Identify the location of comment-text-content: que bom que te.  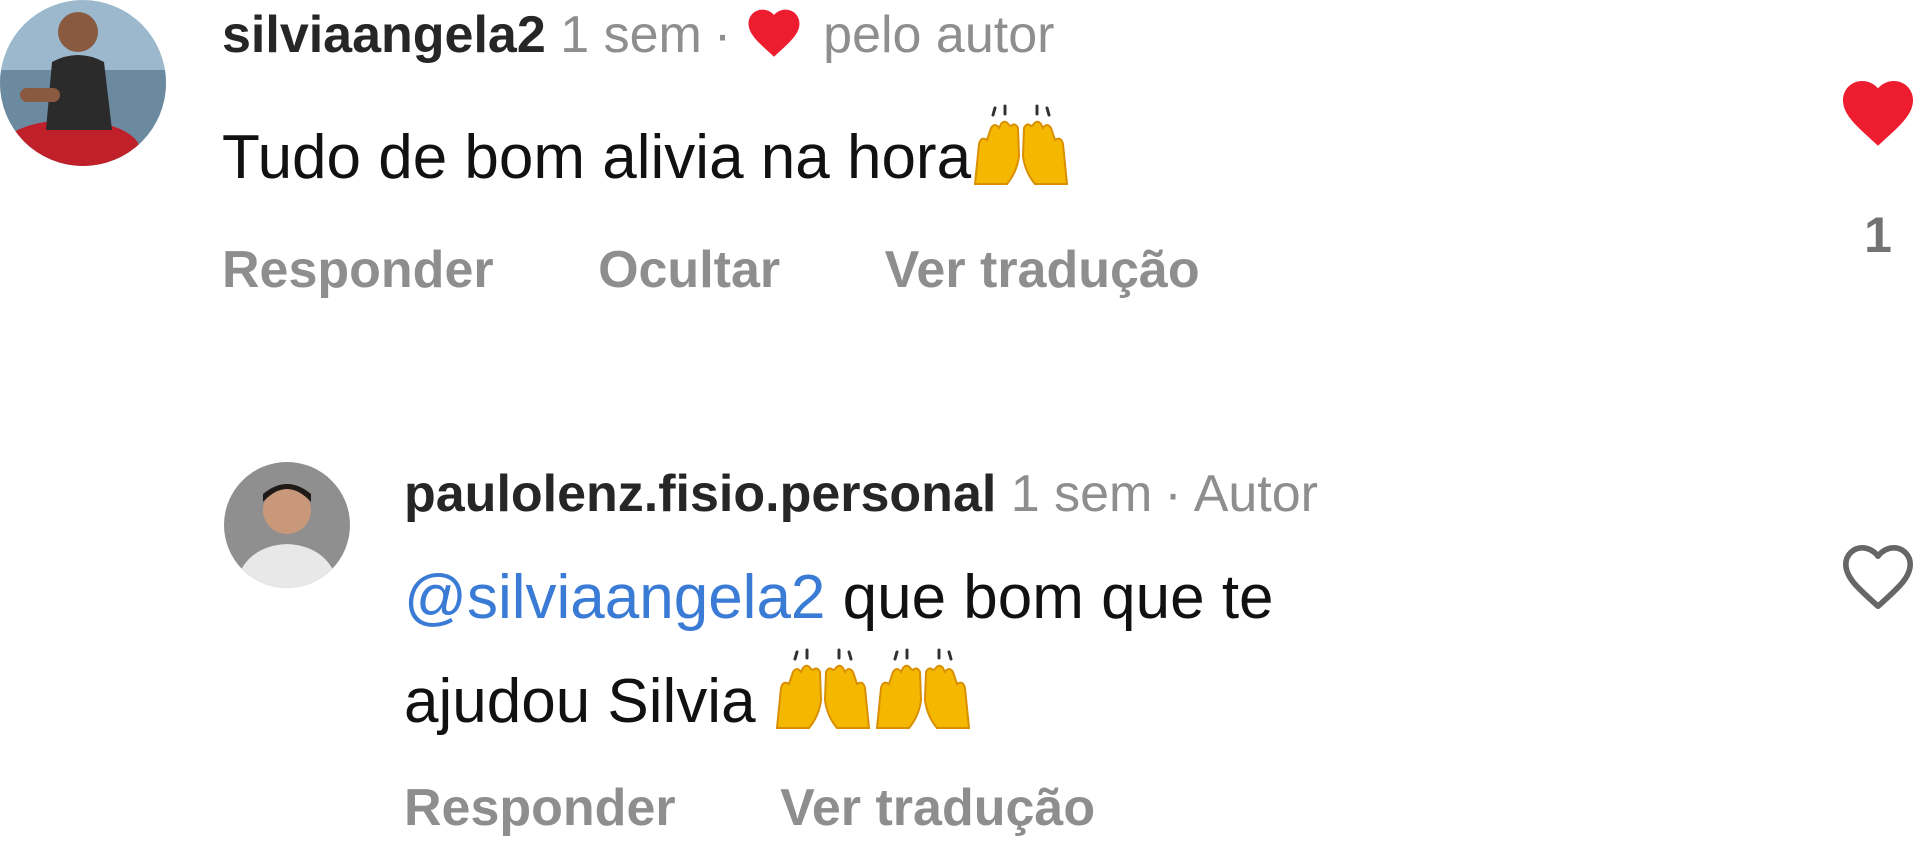
(1058, 597).